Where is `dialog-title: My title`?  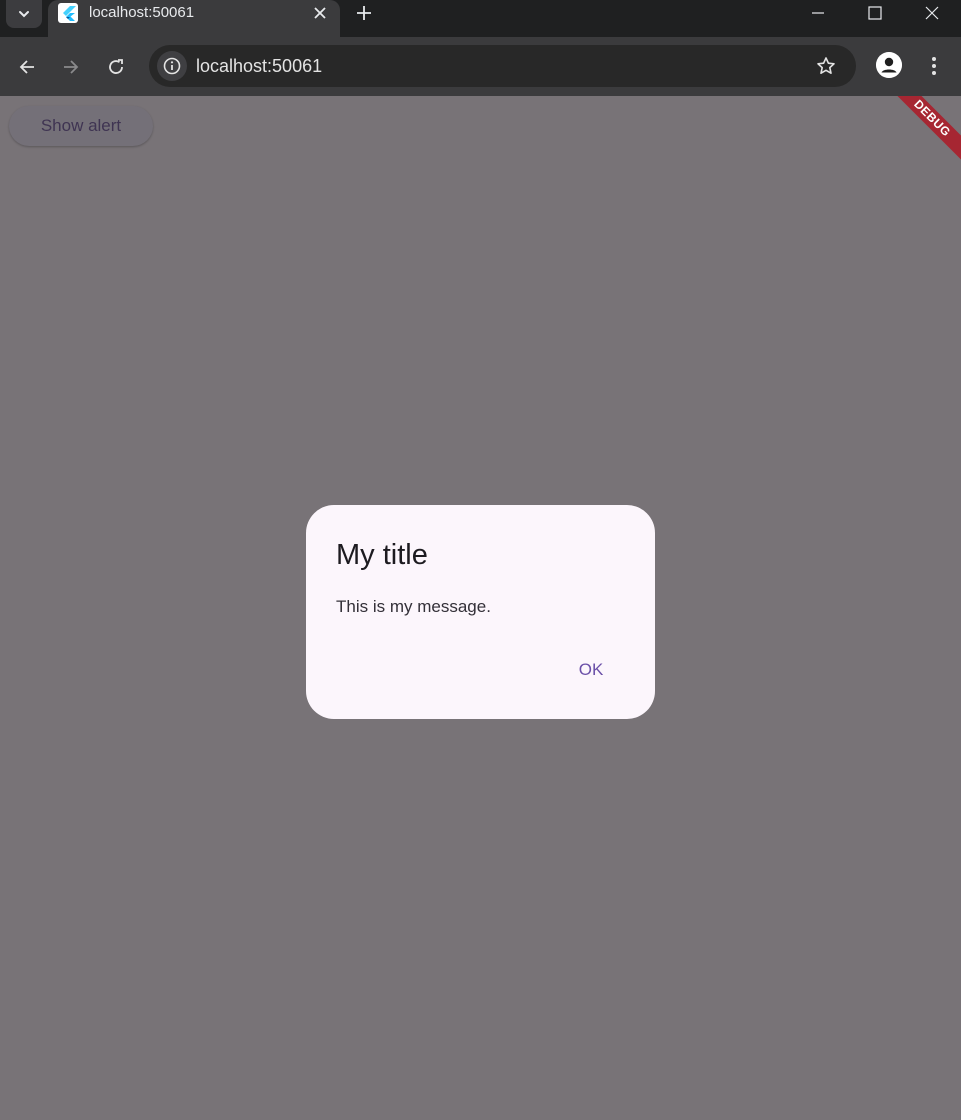
dialog-title: My title is located at coordinates (382, 555).